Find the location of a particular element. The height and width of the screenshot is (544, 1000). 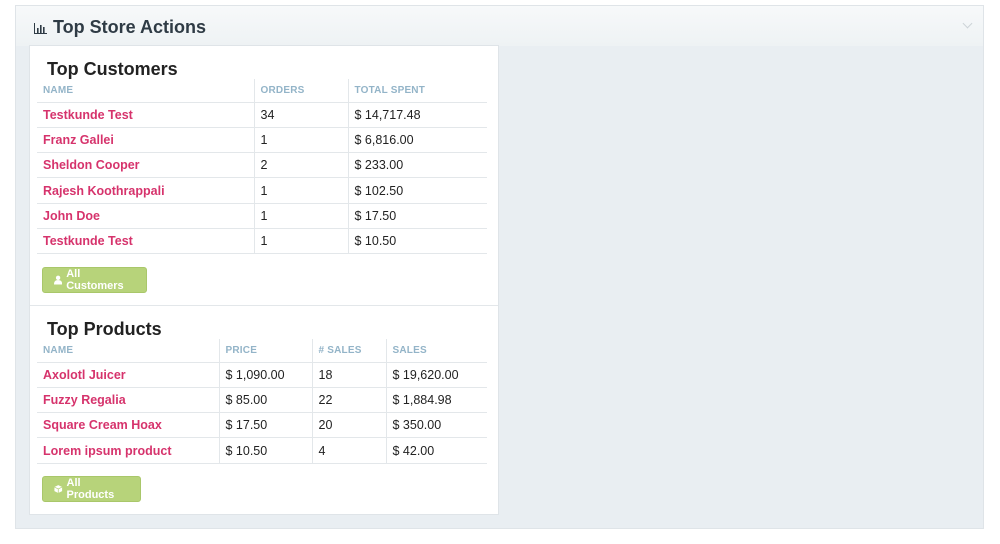

product-sales-count: 4 is located at coordinates (348, 450).